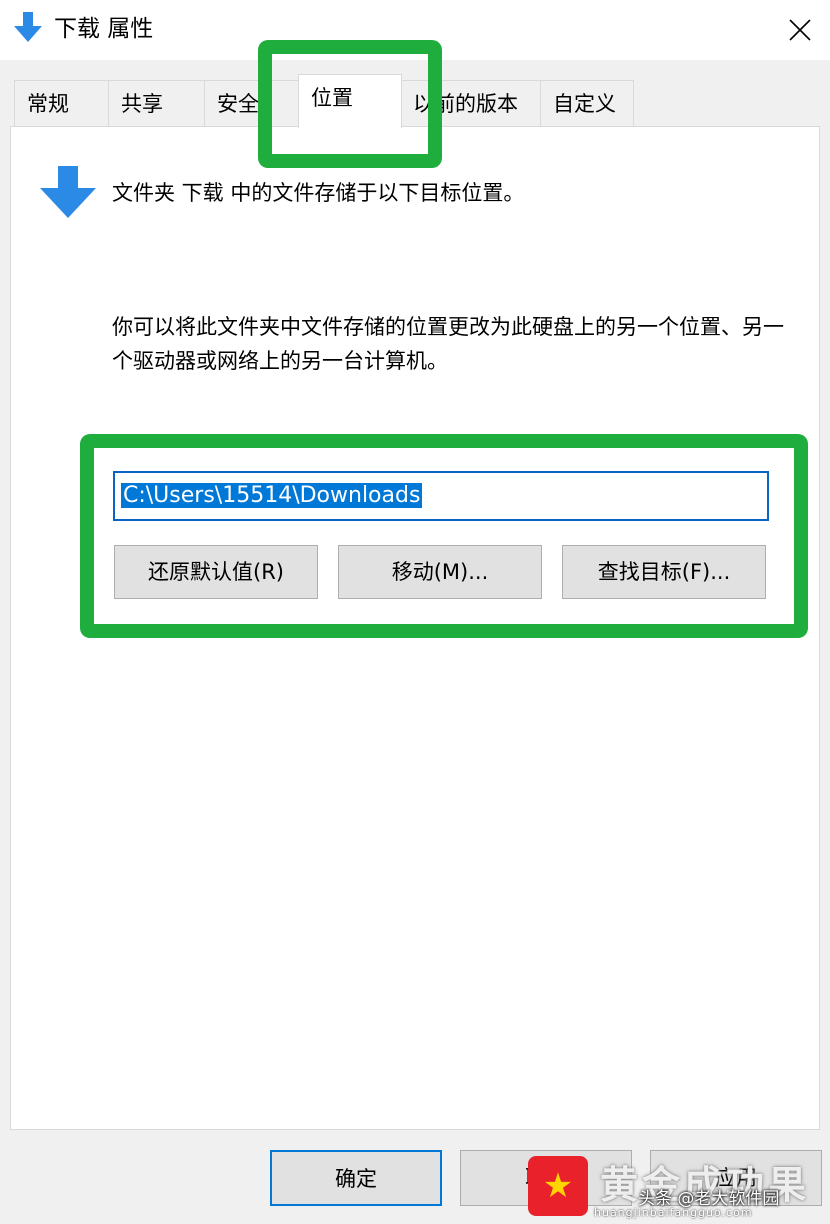 Image resolution: width=830 pixels, height=1224 pixels. I want to click on tab-security: 安全, so click(252, 103).